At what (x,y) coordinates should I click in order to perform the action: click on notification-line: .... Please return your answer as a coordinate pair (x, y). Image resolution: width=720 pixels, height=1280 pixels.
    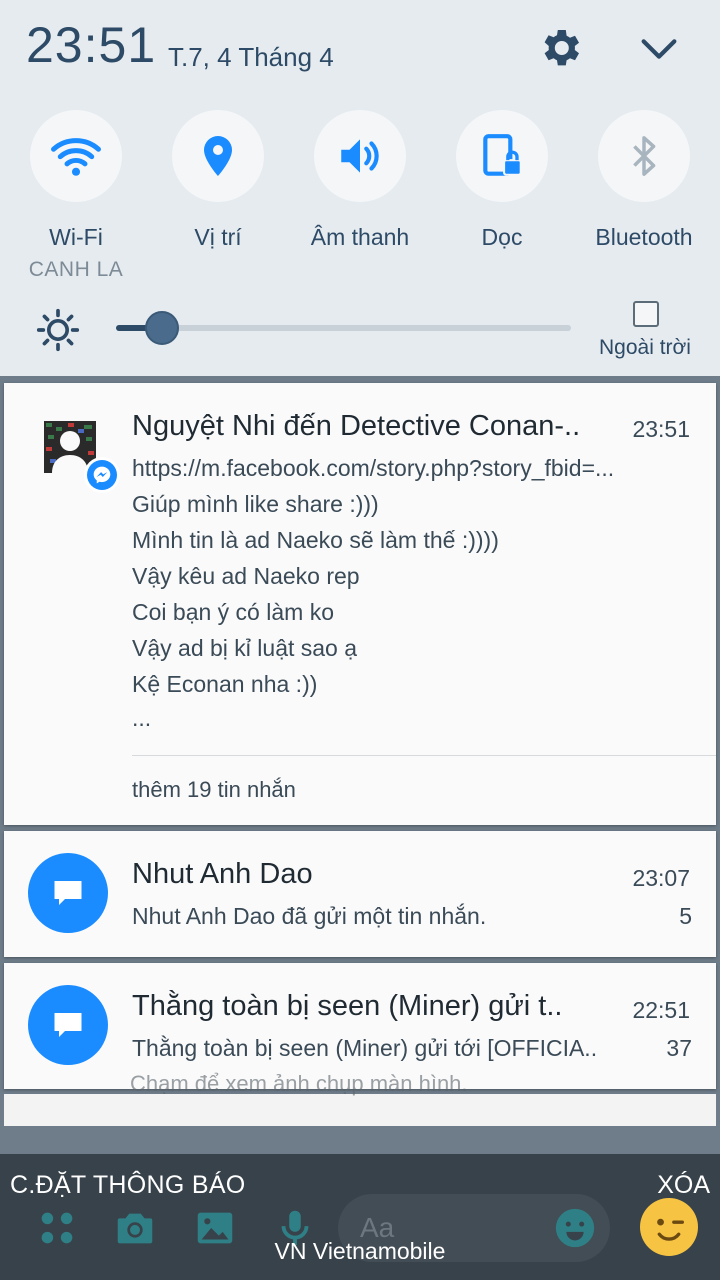
    Looking at the image, I should click on (142, 718).